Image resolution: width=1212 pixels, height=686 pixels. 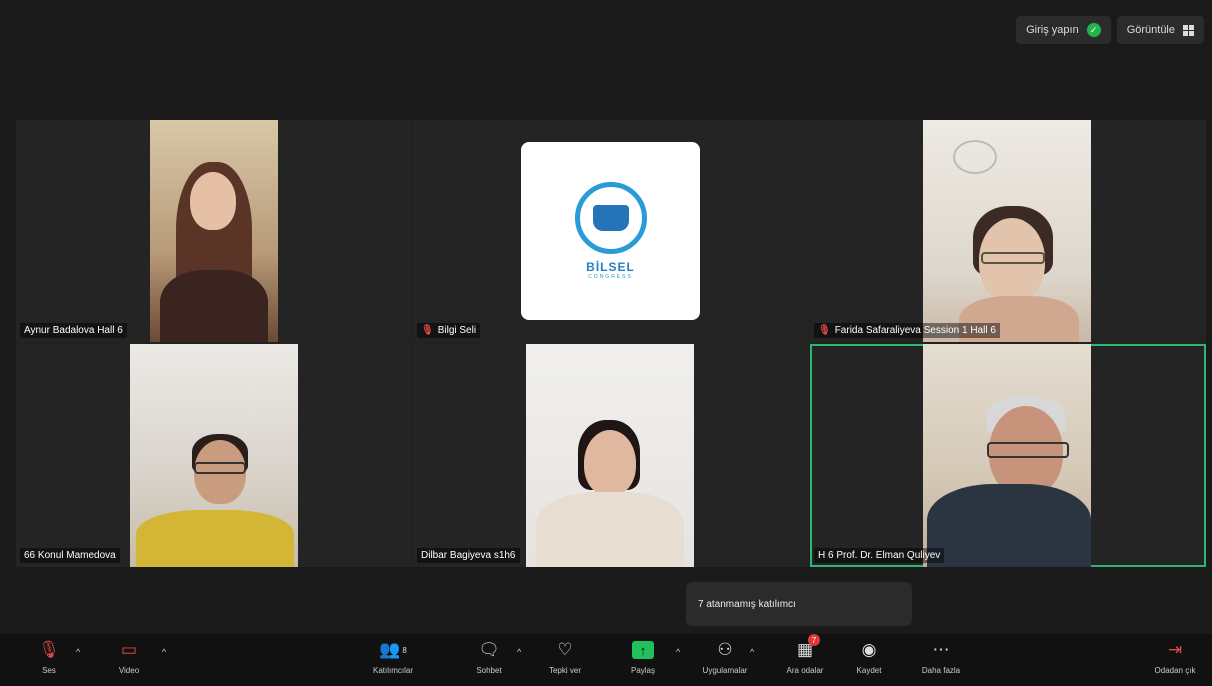 I want to click on chat-button: 🗨 Sohbet, so click(x=489, y=656).